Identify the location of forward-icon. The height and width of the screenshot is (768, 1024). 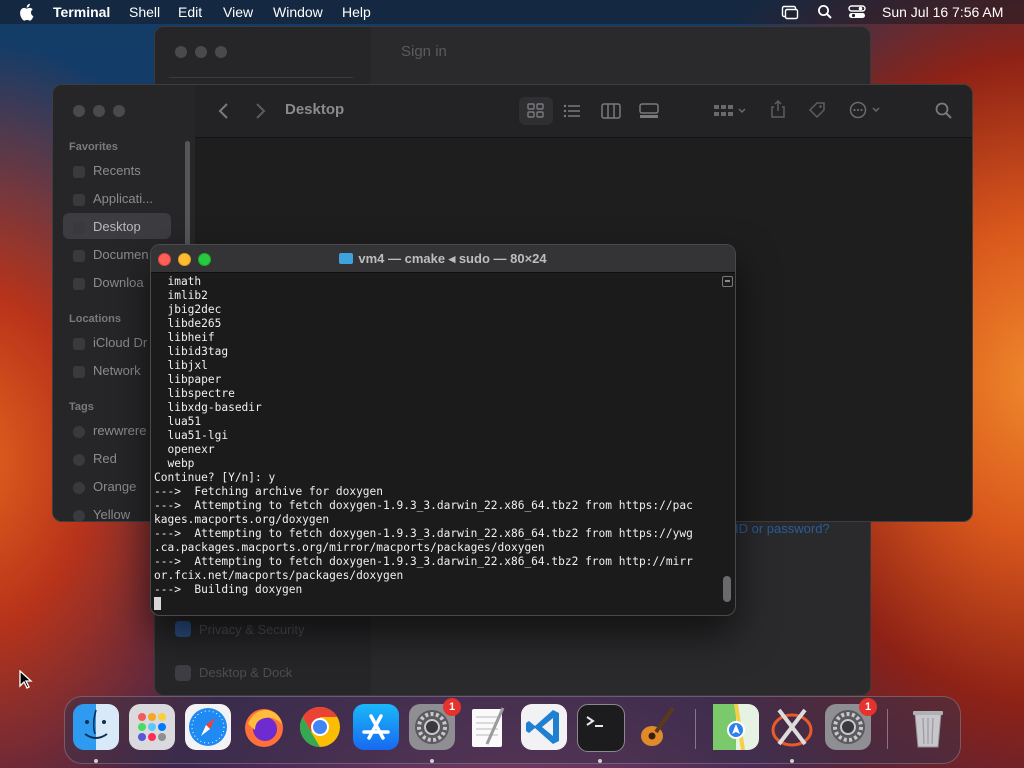
(260, 111).